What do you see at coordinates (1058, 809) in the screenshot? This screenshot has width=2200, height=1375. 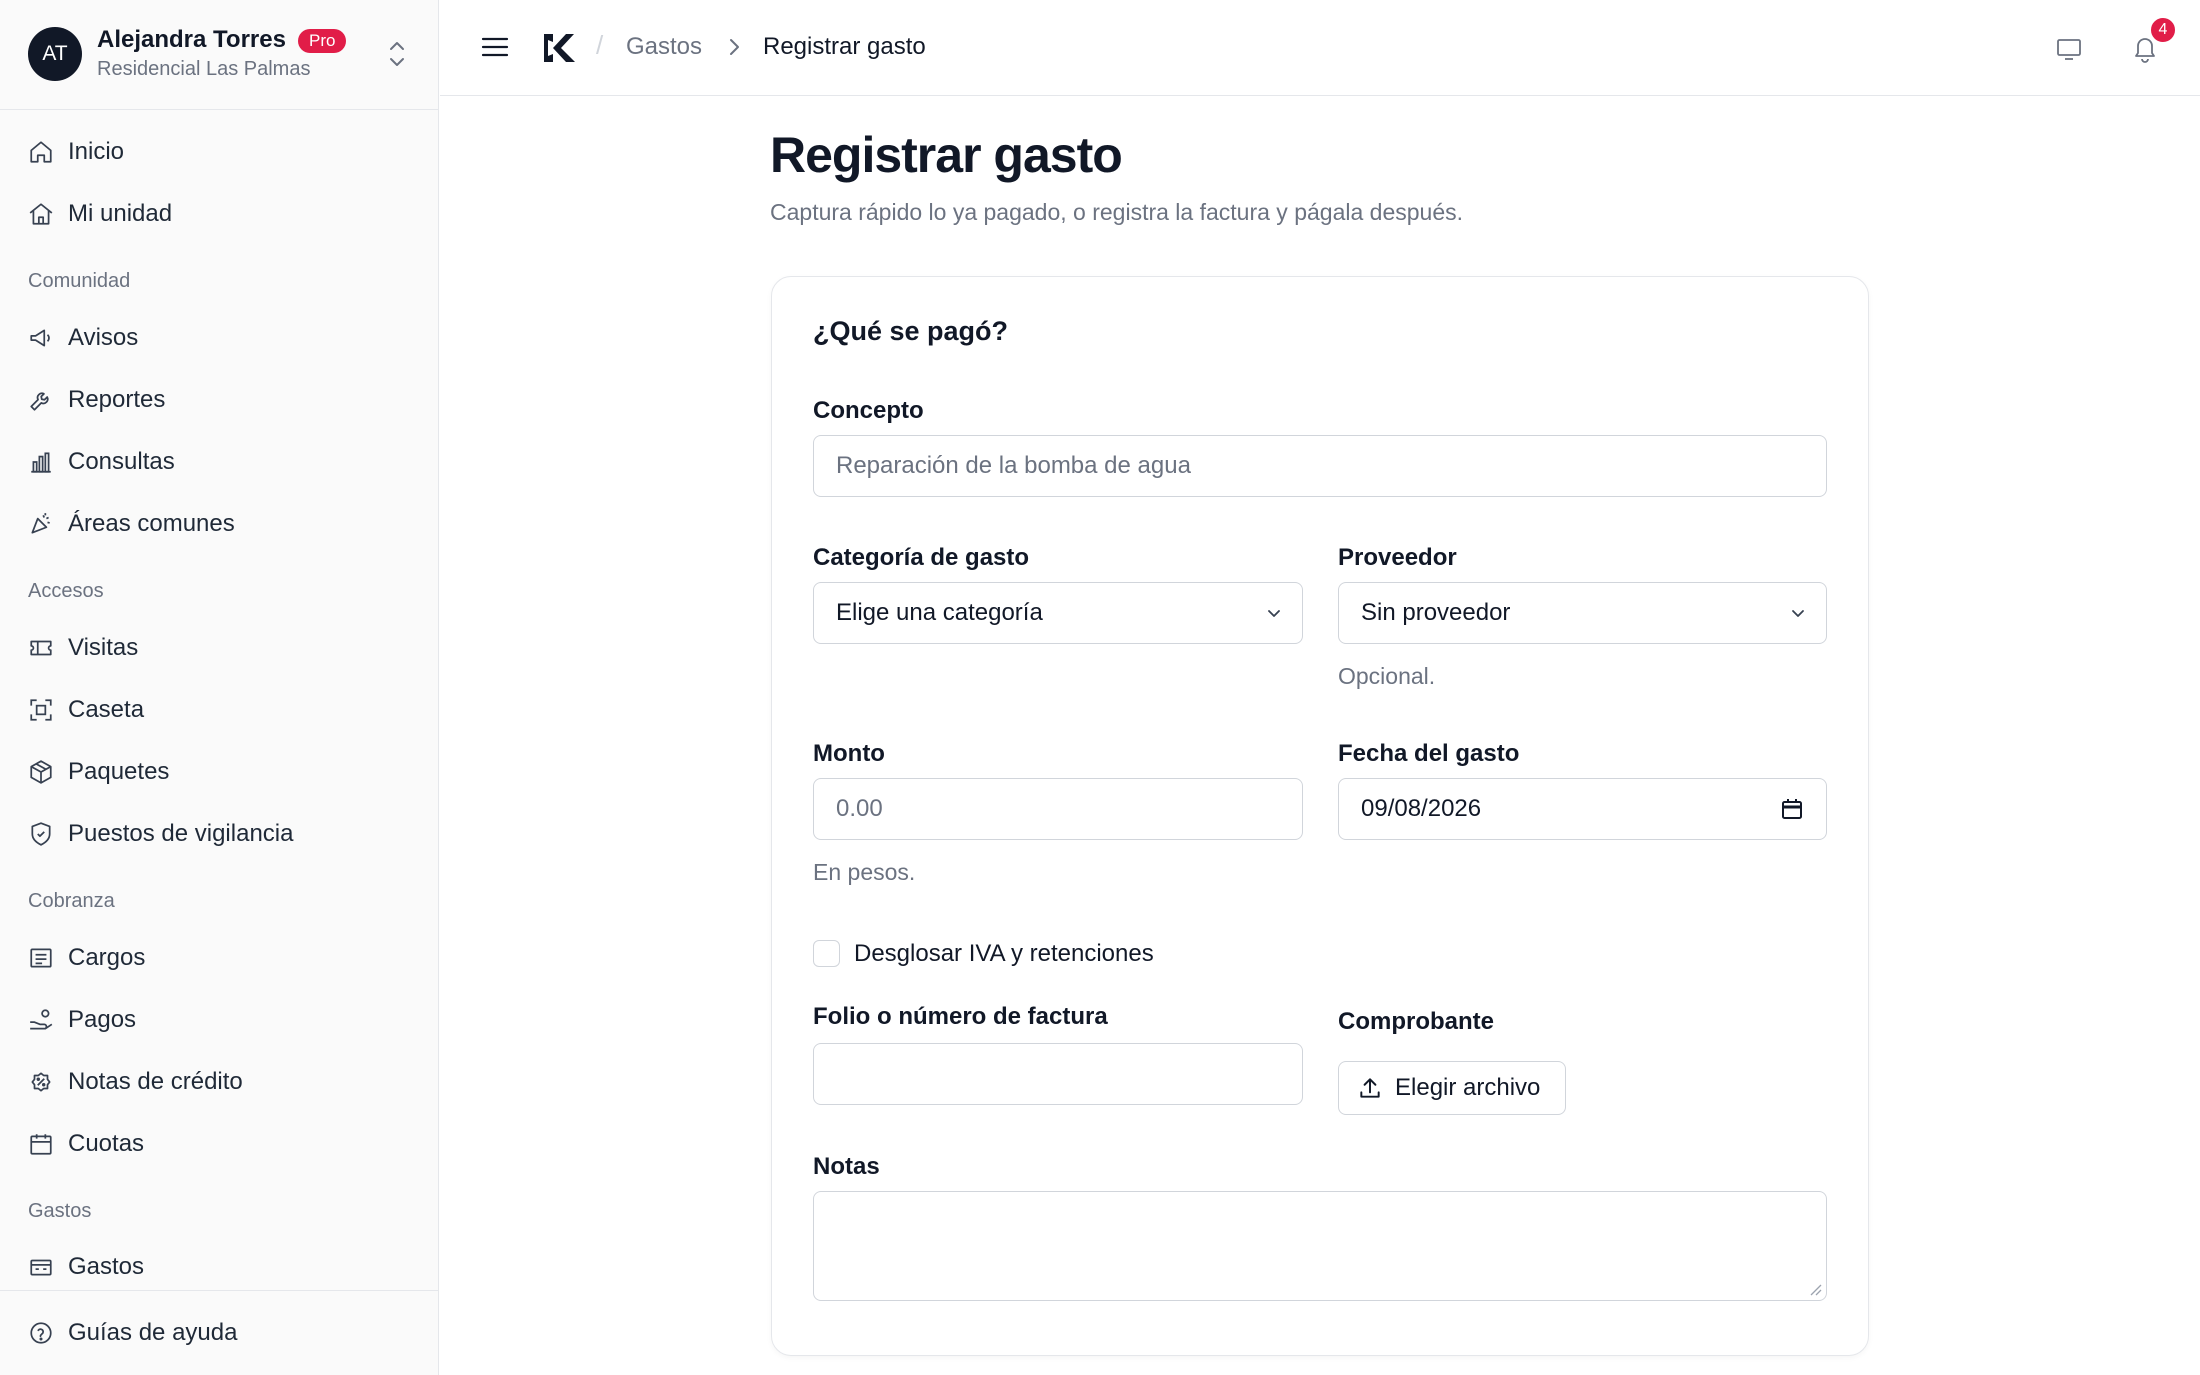 I see `monto-input: 0.00` at bounding box center [1058, 809].